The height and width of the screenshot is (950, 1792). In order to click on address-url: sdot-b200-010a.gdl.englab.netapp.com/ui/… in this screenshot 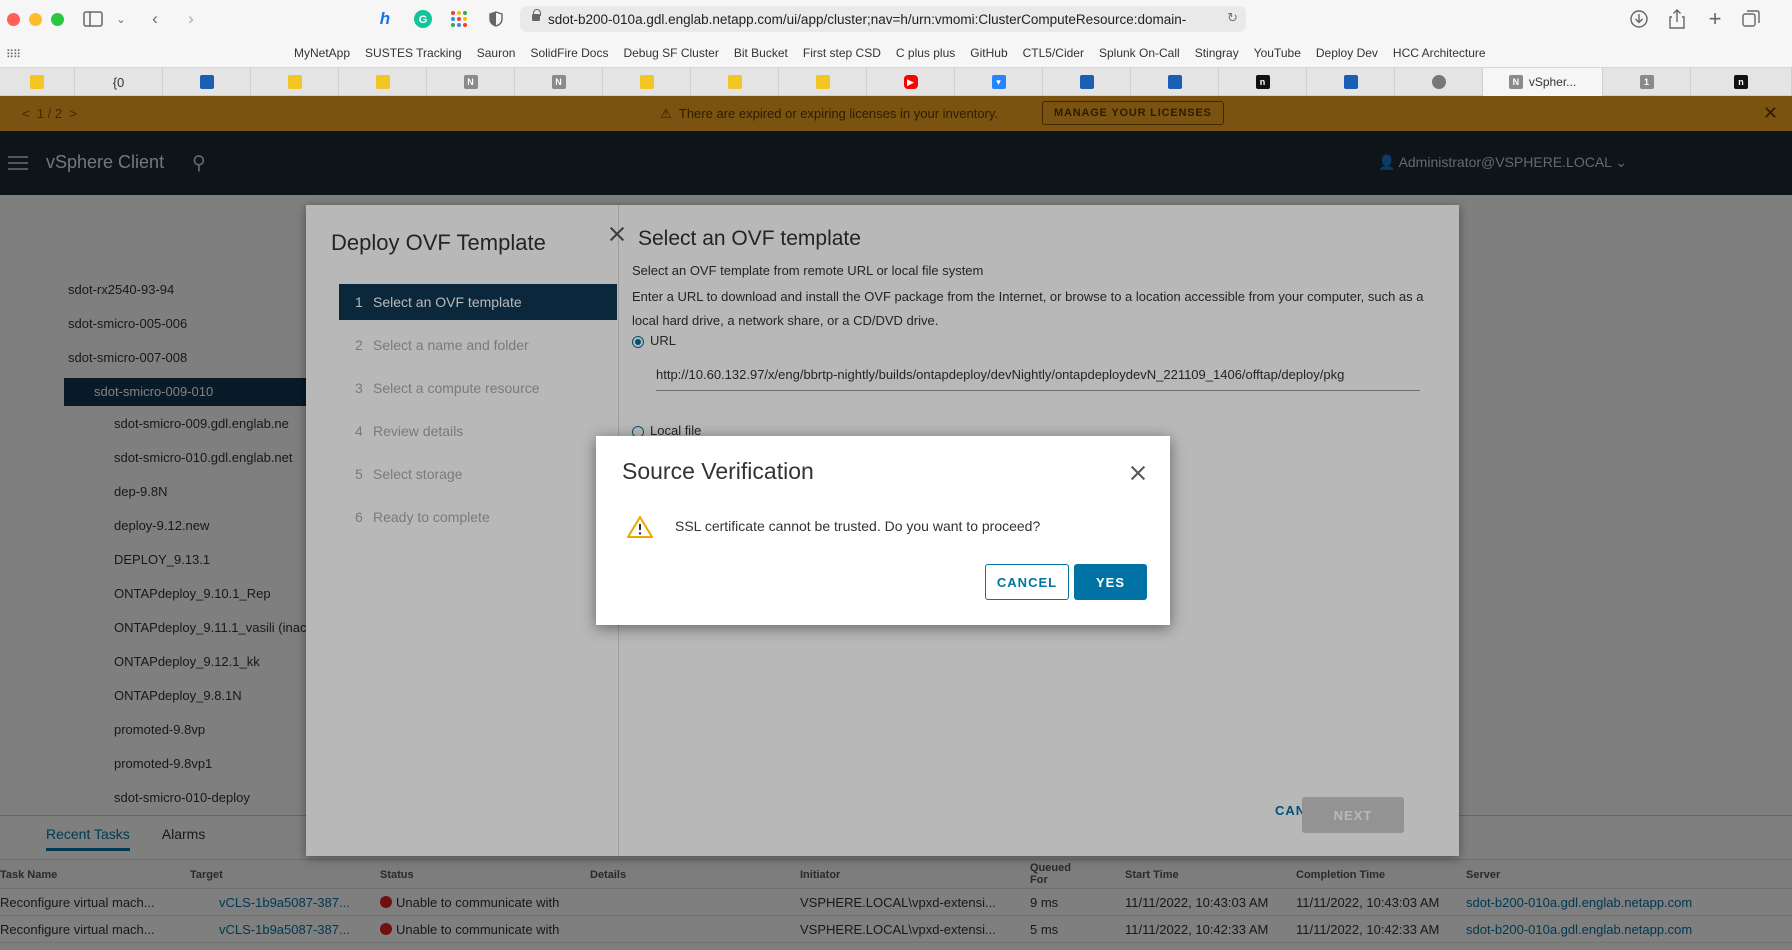, I will do `click(867, 19)`.